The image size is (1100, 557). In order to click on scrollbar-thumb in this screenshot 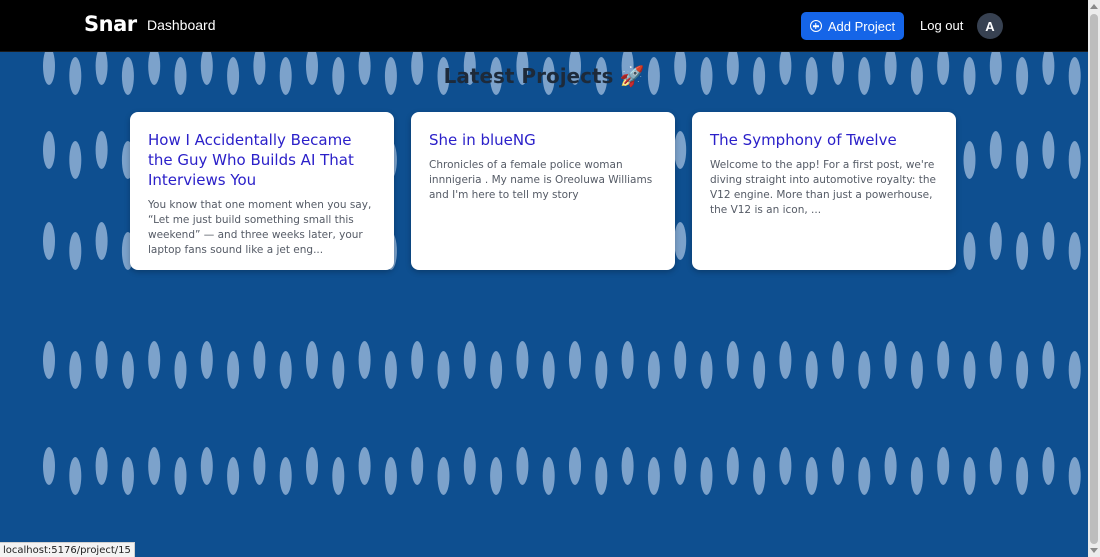, I will do `click(1094, 279)`.